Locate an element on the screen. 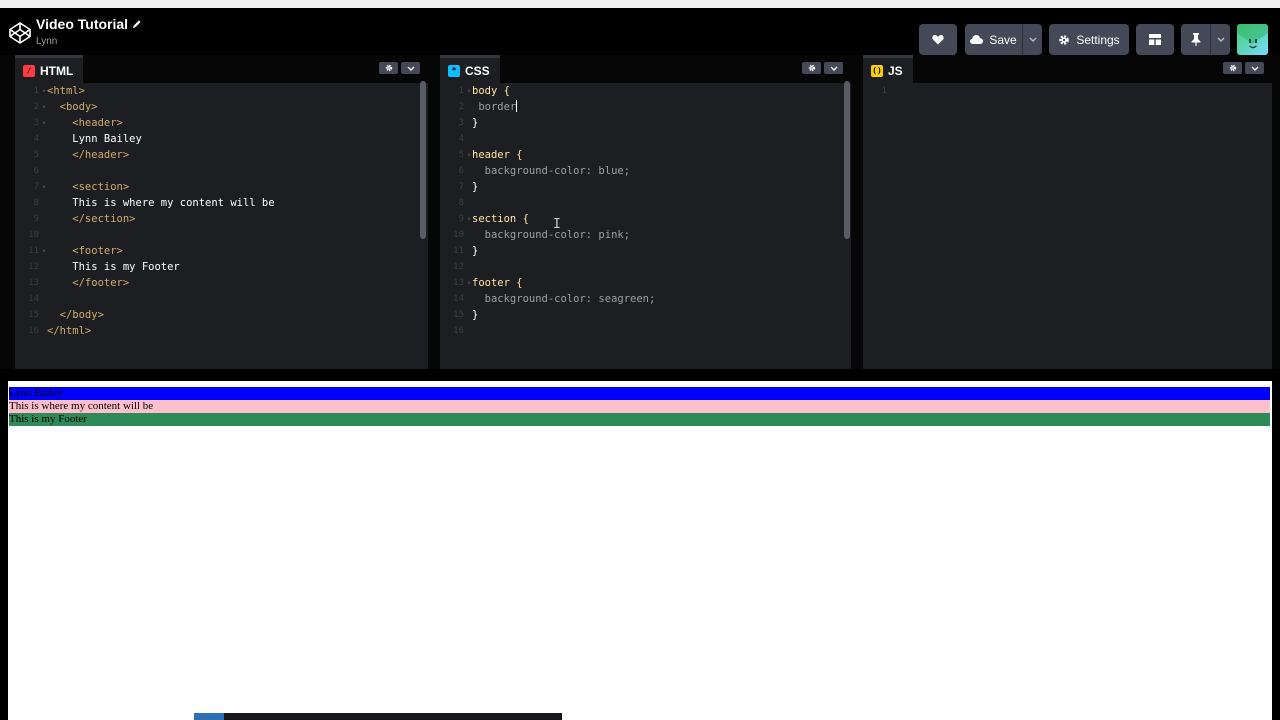 The height and width of the screenshot is (720, 1280). code-line: 14 is located at coordinates (33, 299).